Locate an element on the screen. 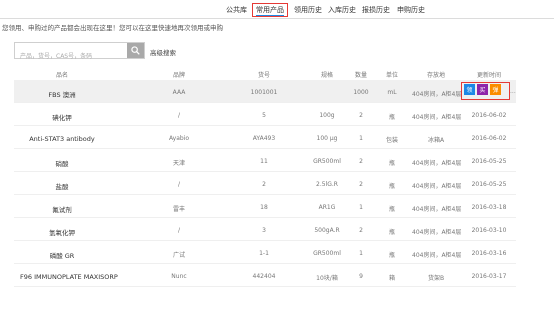 This screenshot has height=315, width=554. cell-spec: 2.5lG.R is located at coordinates (327, 184).